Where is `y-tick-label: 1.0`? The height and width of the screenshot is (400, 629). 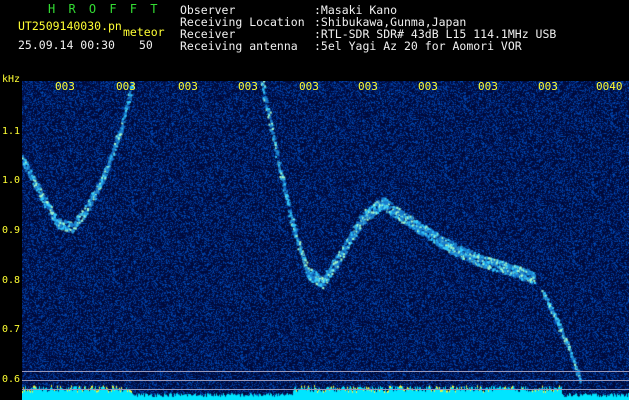 y-tick-label: 1.0 is located at coordinates (11, 180).